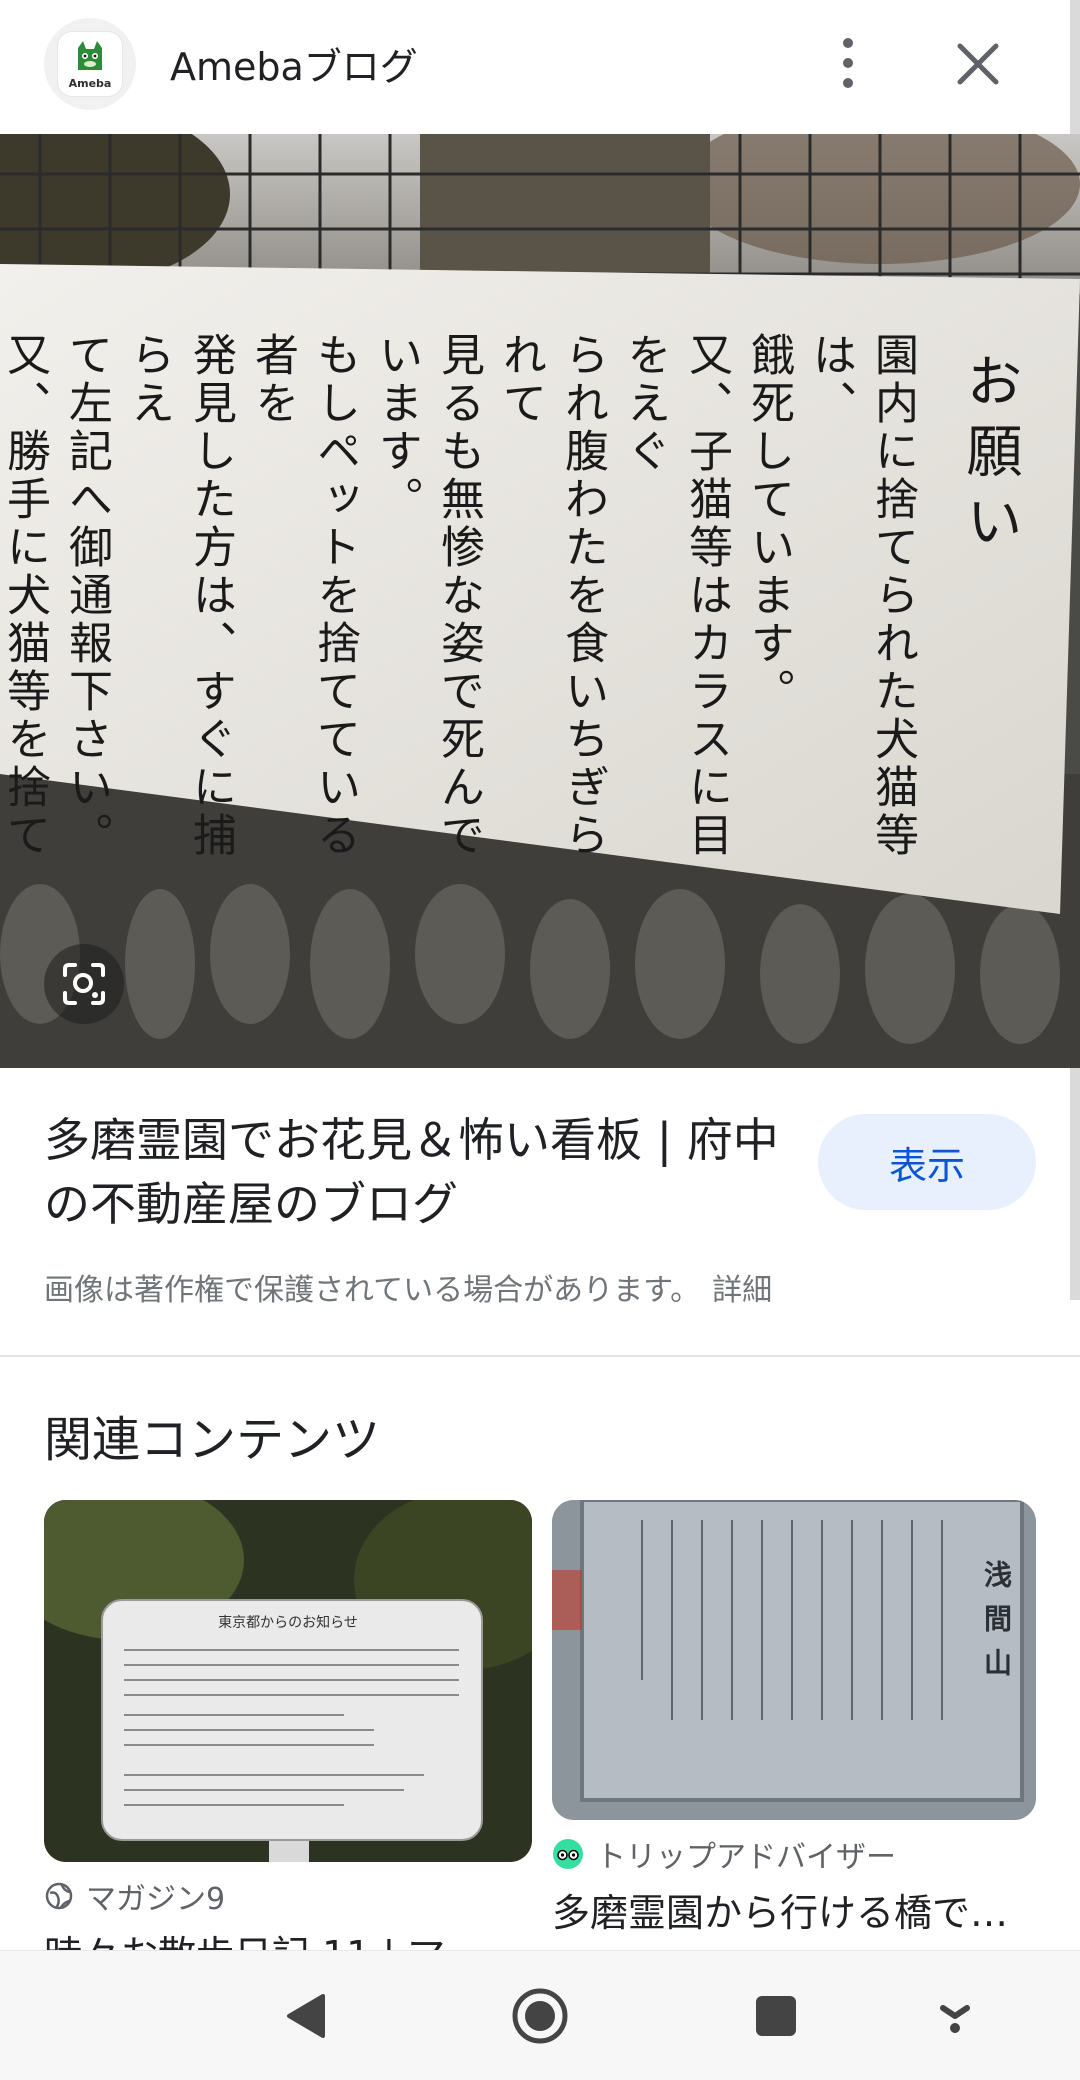 The image size is (1080, 2080). I want to click on assistant-button, so click(955, 2016).